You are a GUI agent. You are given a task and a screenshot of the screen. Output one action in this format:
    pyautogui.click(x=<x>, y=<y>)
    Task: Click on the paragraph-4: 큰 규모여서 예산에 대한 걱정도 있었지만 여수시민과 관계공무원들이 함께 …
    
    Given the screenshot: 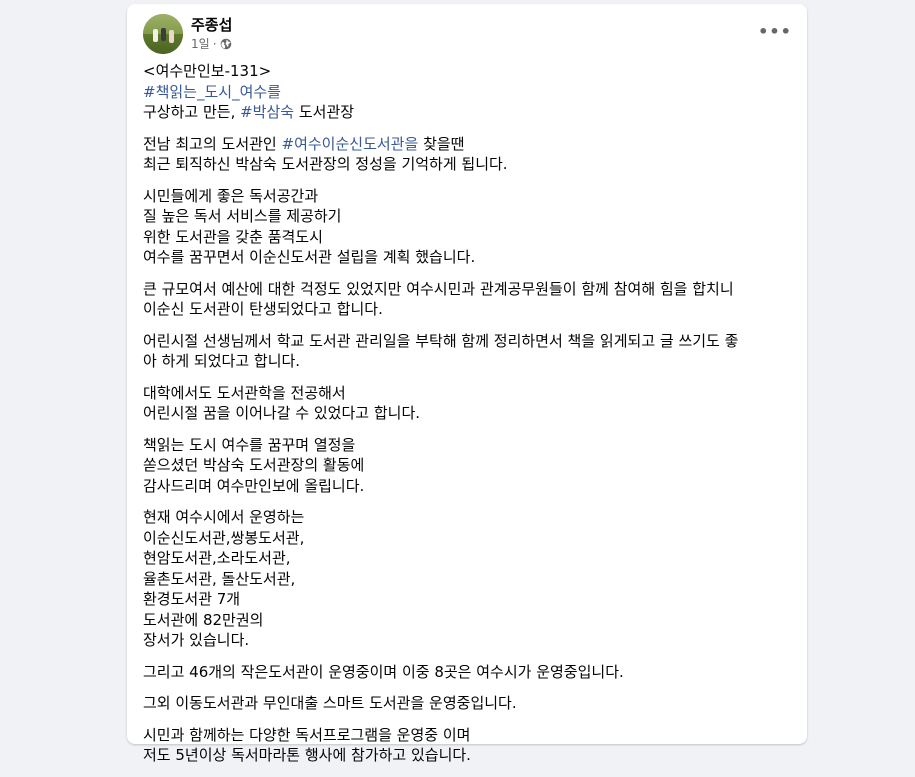 What is the action you would take?
    pyautogui.click(x=467, y=299)
    